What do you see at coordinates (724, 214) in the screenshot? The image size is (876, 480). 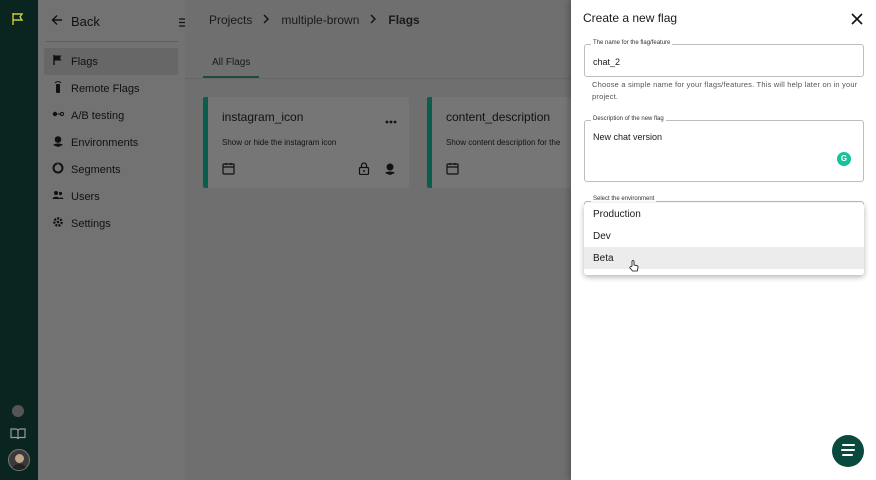 I see `option-production: Production` at bounding box center [724, 214].